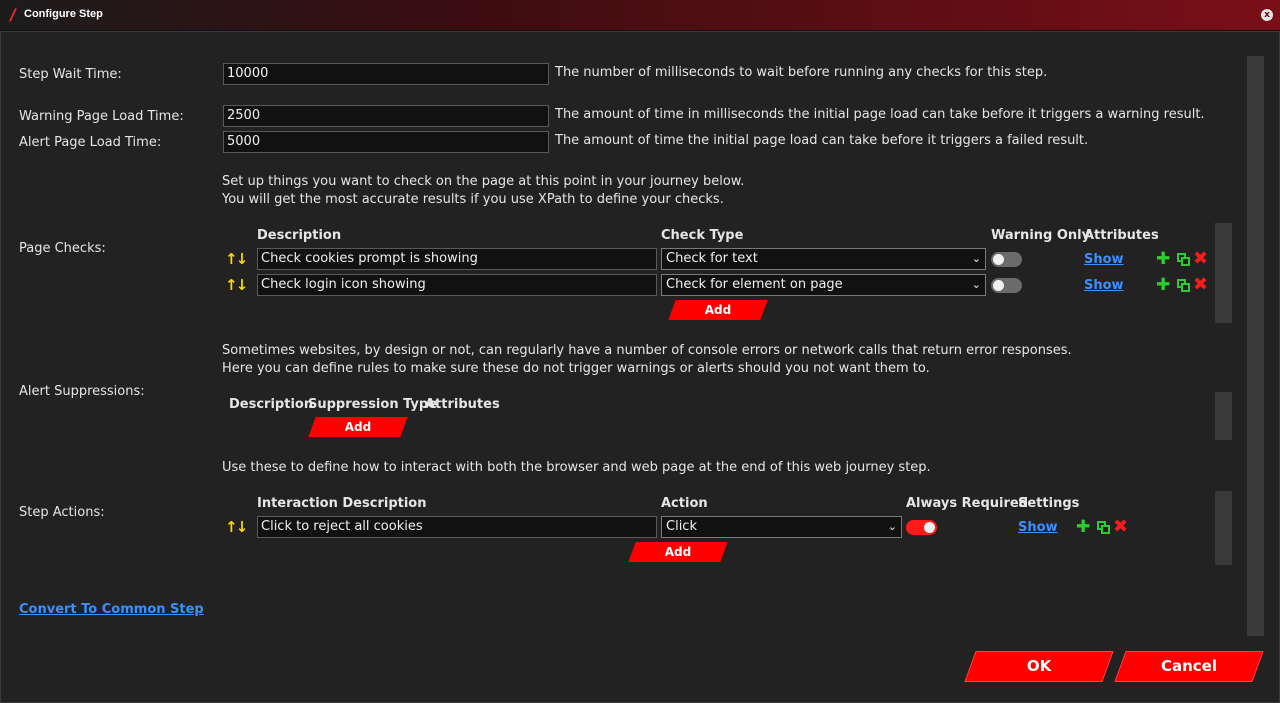 This screenshot has width=1280, height=703. Describe the element at coordinates (271, 404) in the screenshot. I see `col-suppression-description: Description` at that location.